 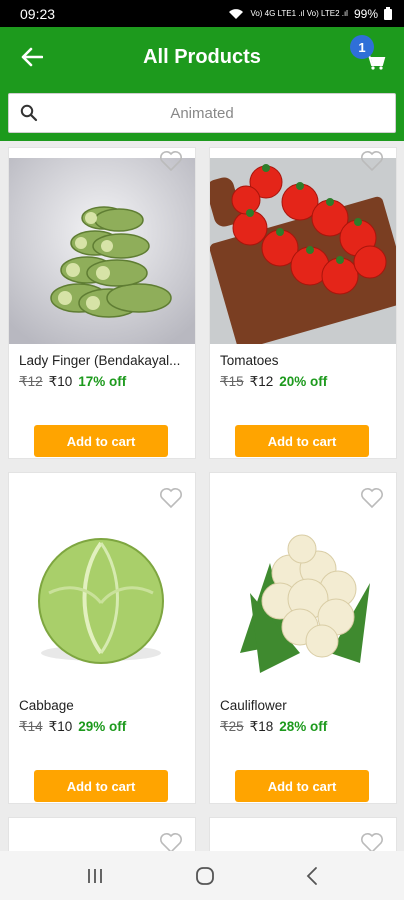 I want to click on discount-label: 28% off, so click(x=303, y=726).